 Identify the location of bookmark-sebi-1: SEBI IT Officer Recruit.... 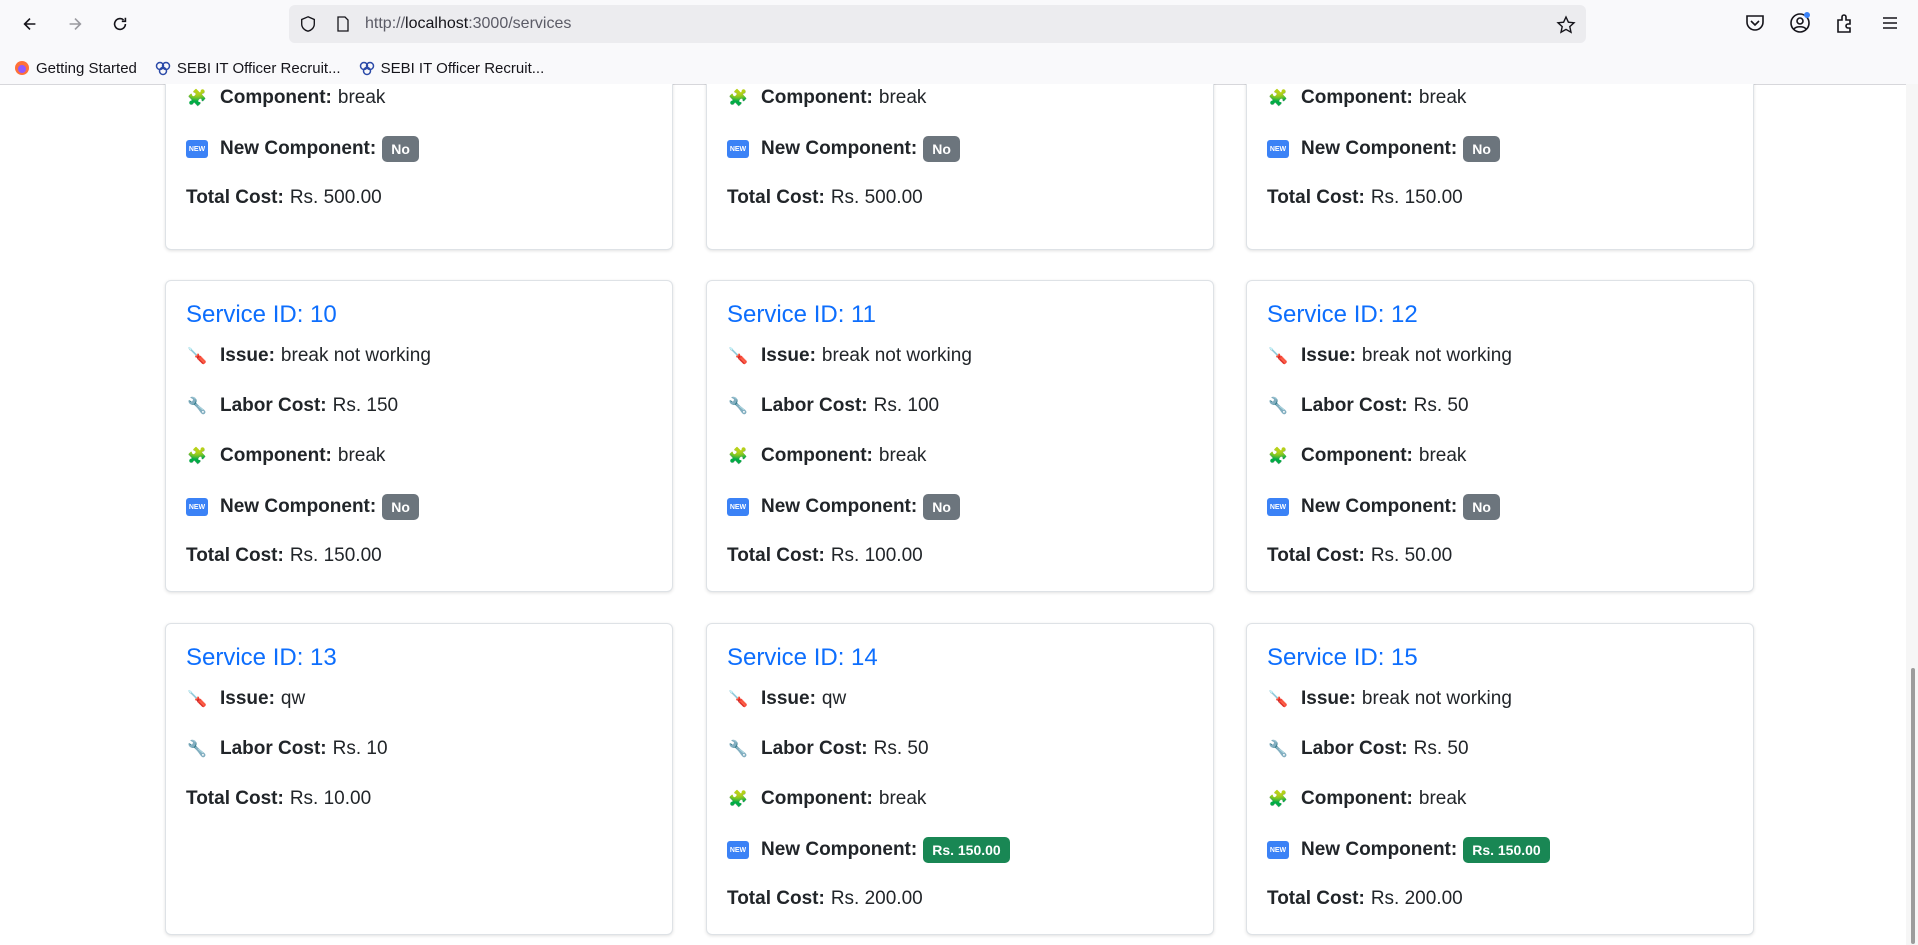
(248, 68).